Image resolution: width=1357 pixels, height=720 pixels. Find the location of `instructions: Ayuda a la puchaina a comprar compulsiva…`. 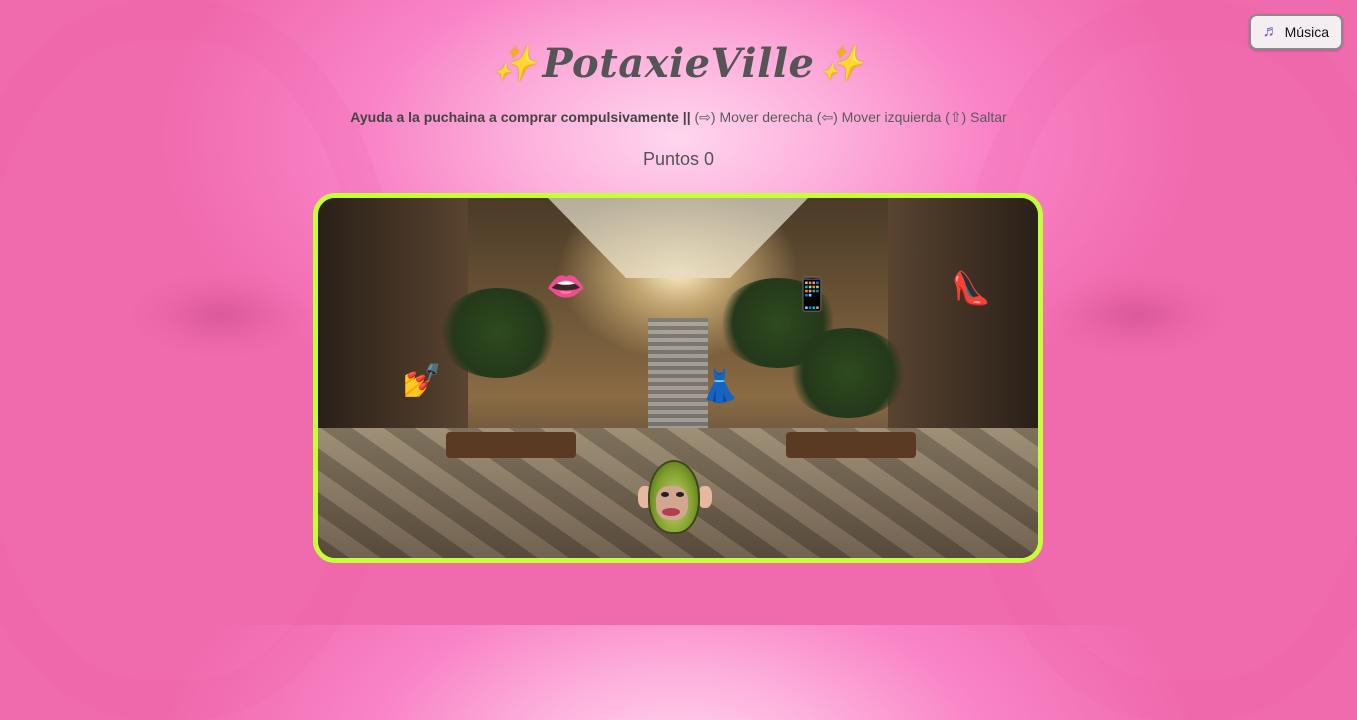

instructions: Ayuda a la puchaina a comprar compulsiva… is located at coordinates (678, 117).